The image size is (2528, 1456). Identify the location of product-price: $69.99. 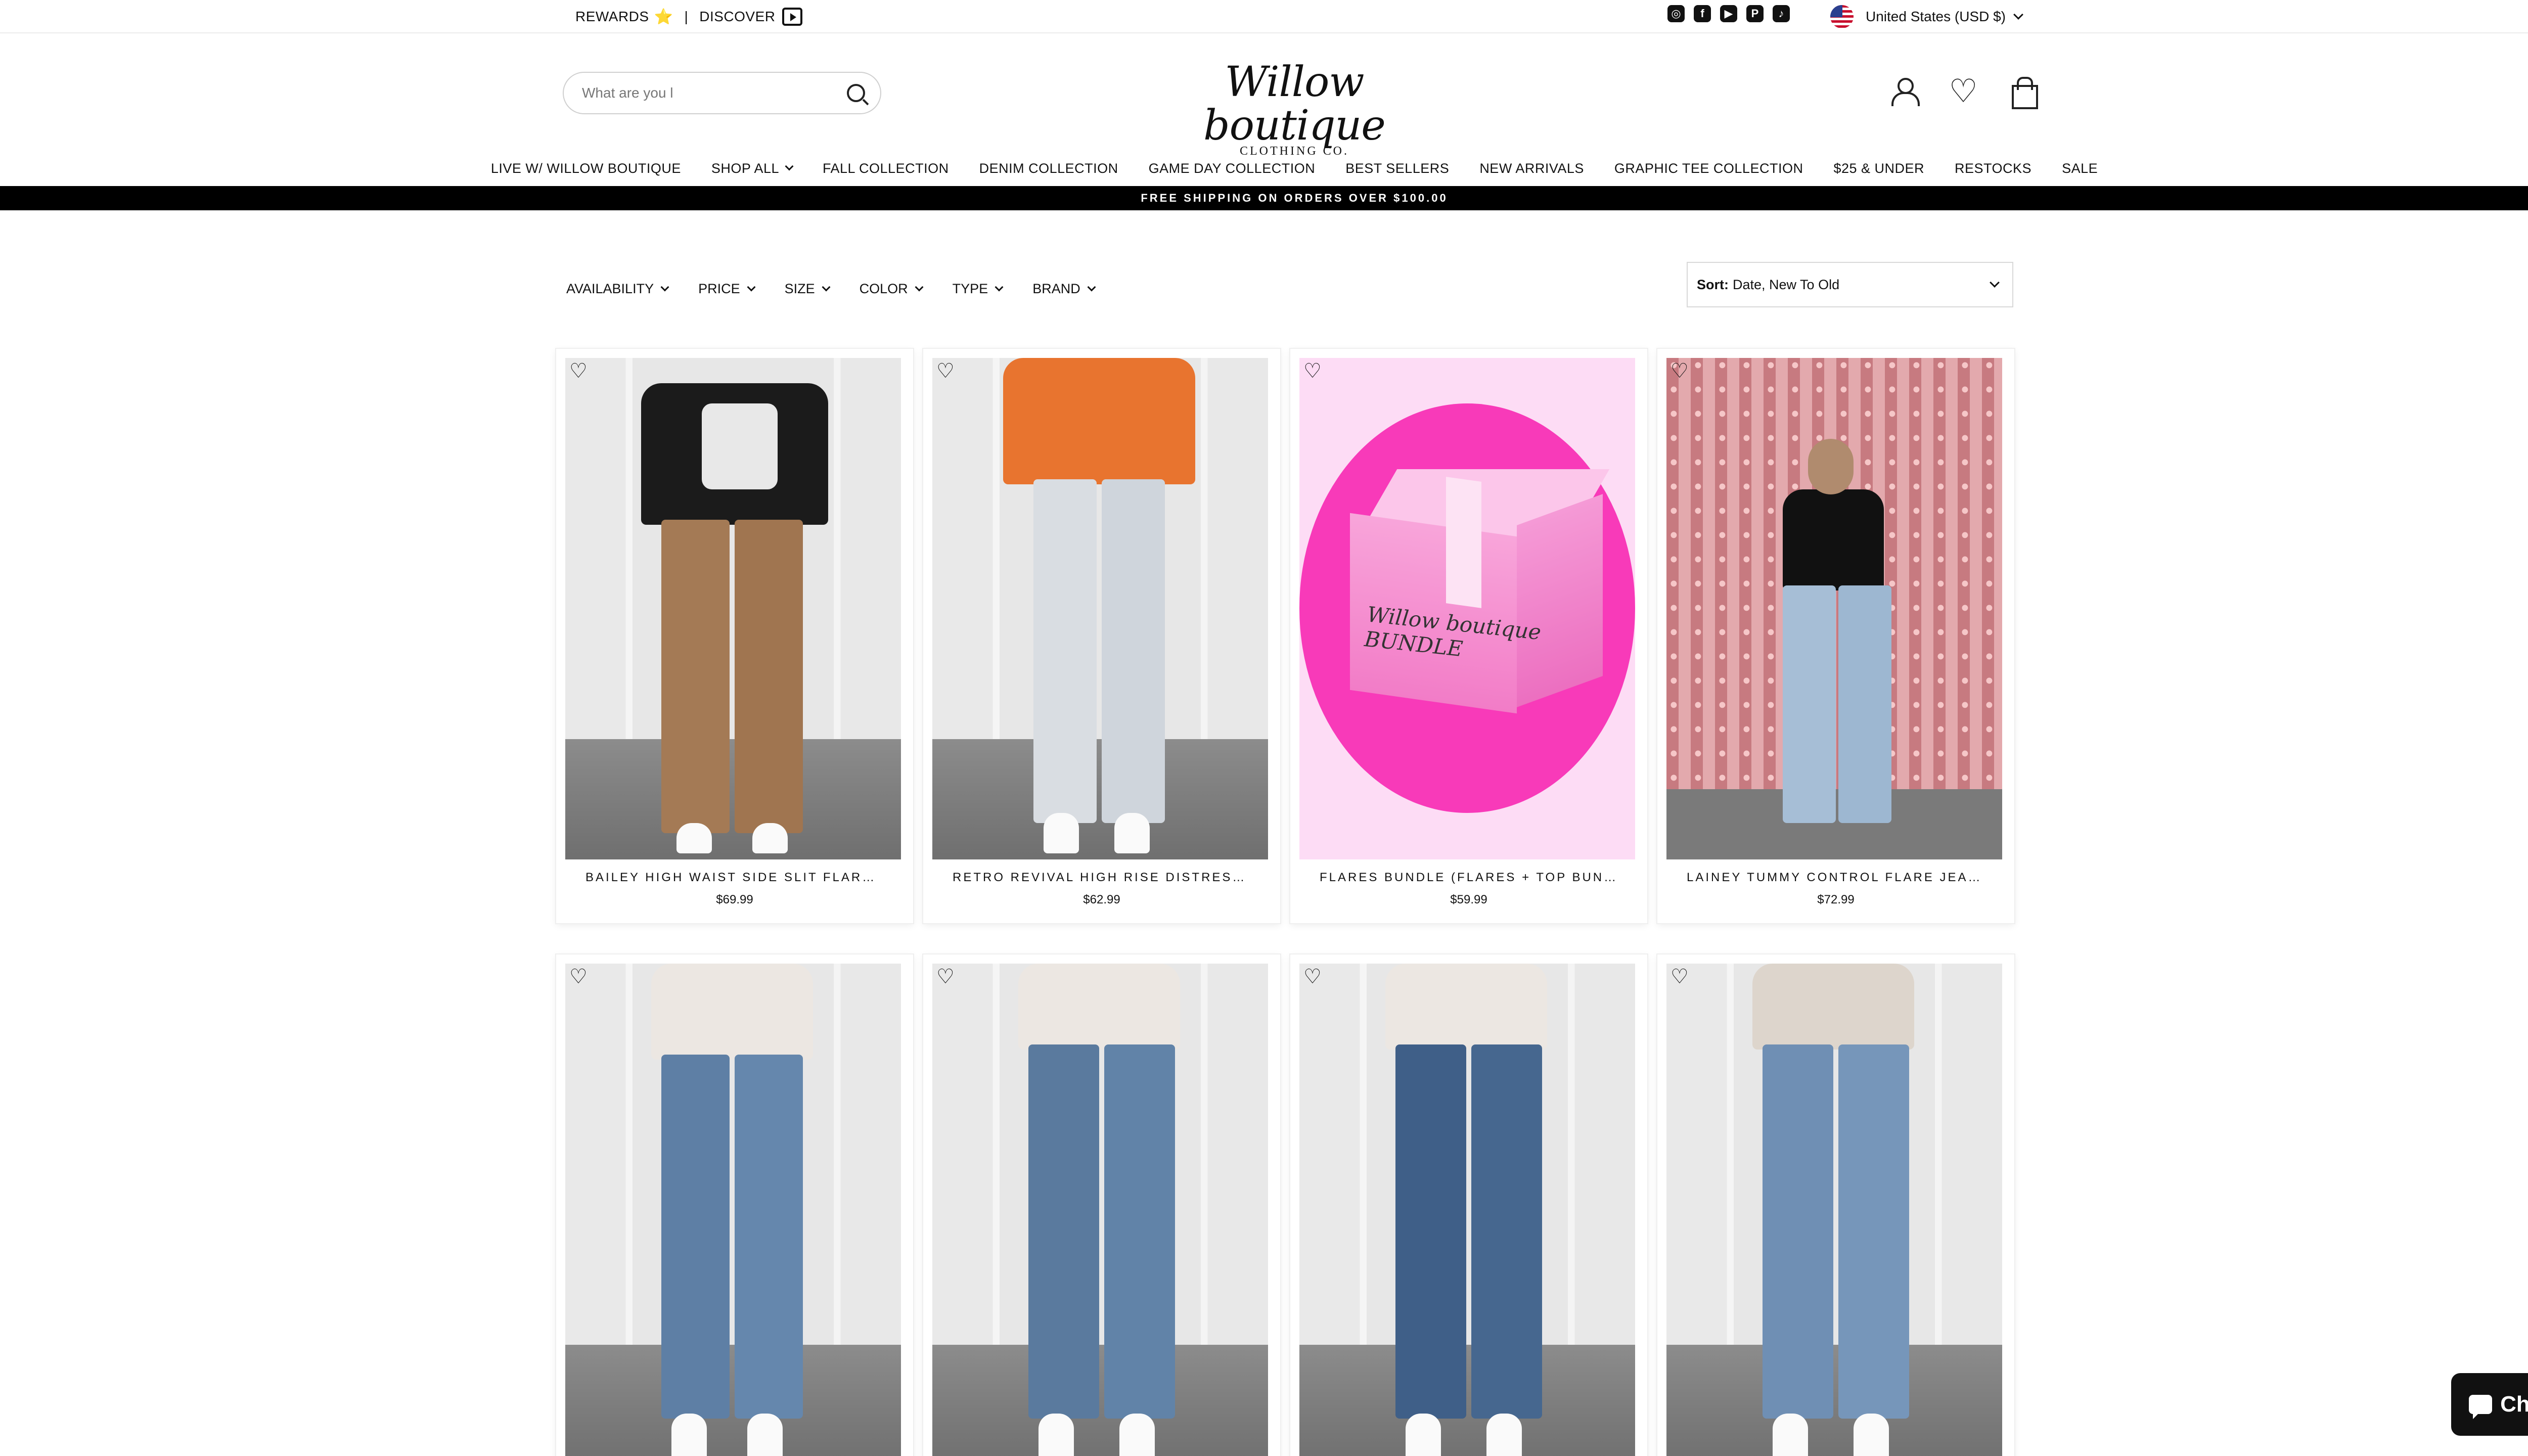
(735, 899).